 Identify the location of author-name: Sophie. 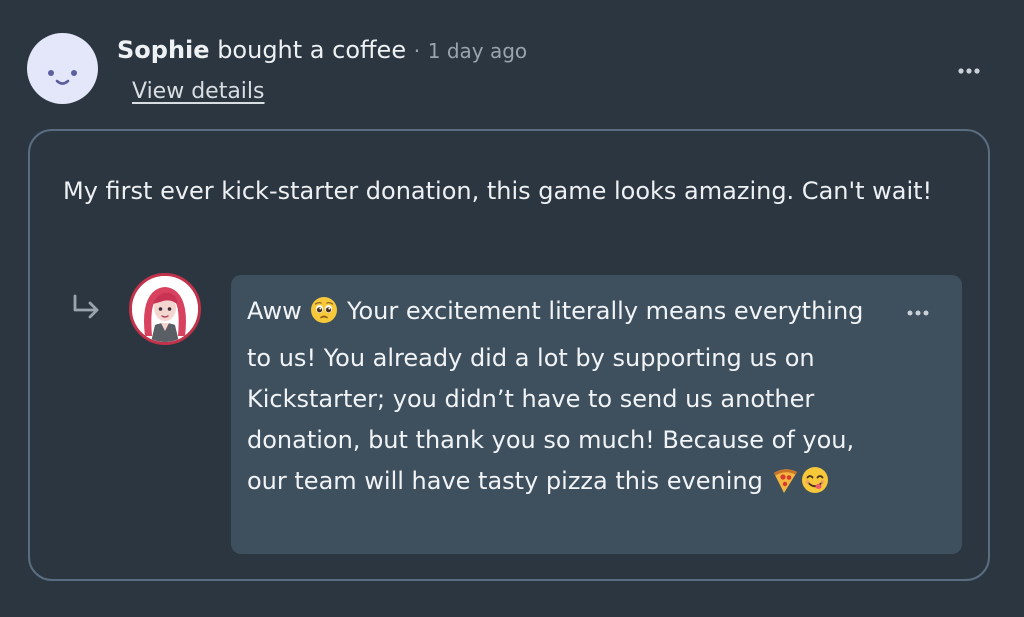
(163, 50).